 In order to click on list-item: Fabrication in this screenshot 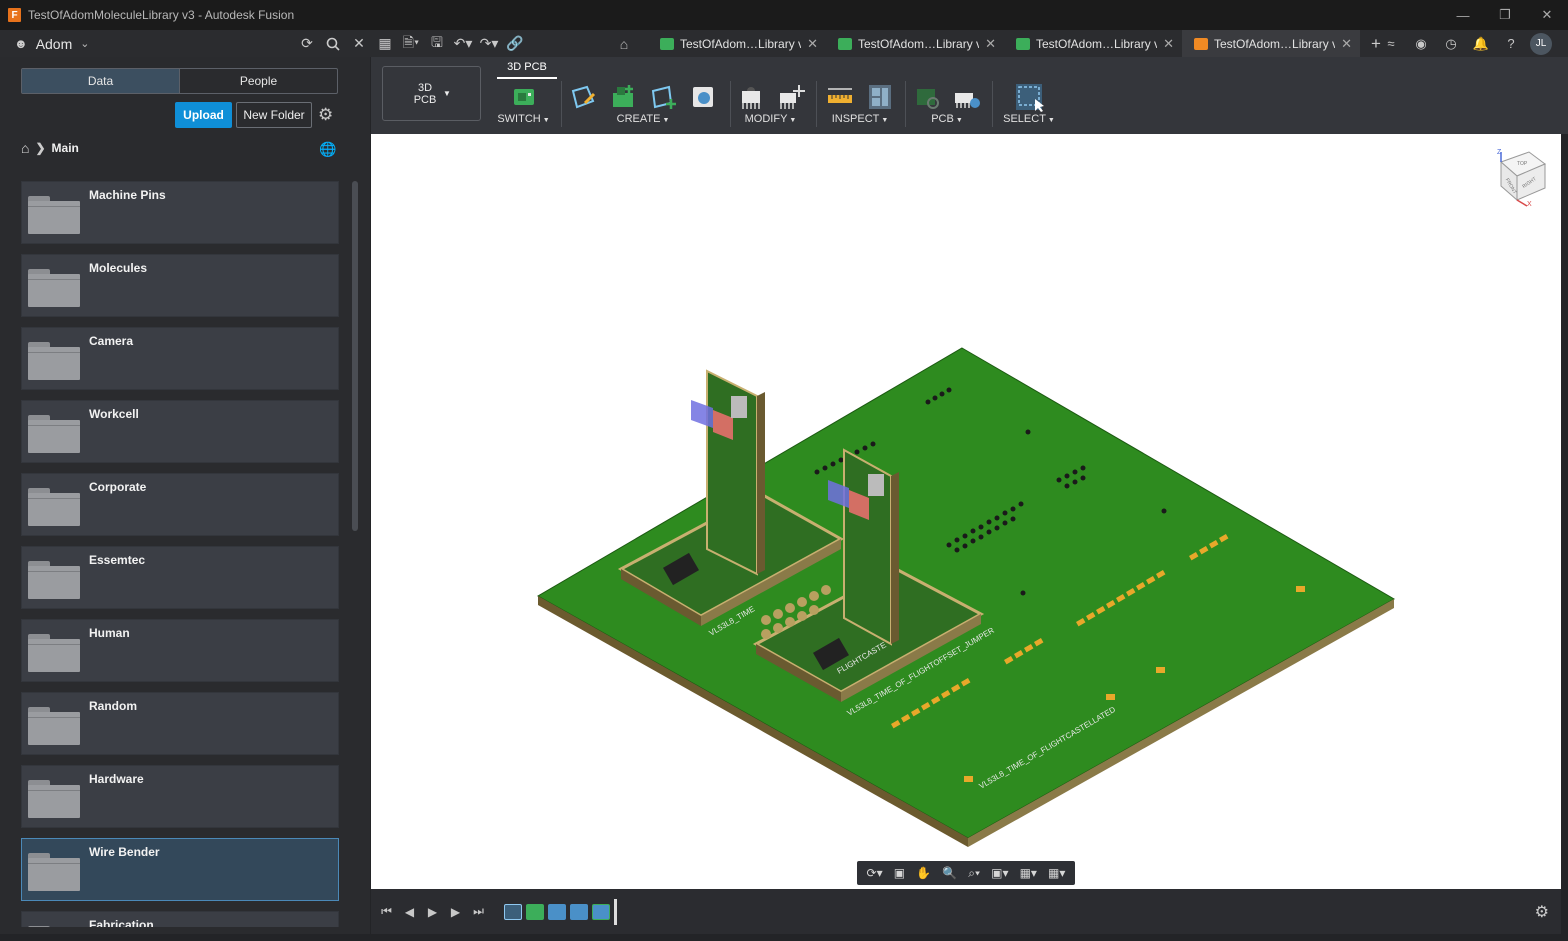, I will do `click(180, 919)`.